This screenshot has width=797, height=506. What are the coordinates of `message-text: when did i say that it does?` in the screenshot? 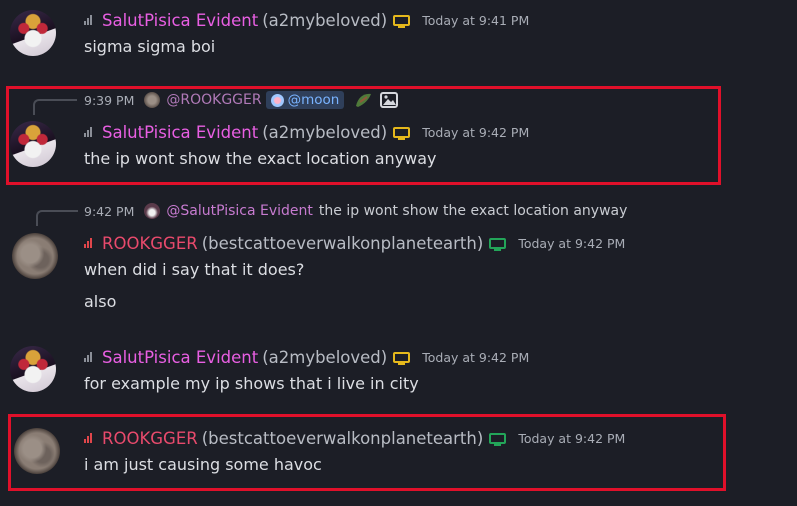 It's located at (194, 269).